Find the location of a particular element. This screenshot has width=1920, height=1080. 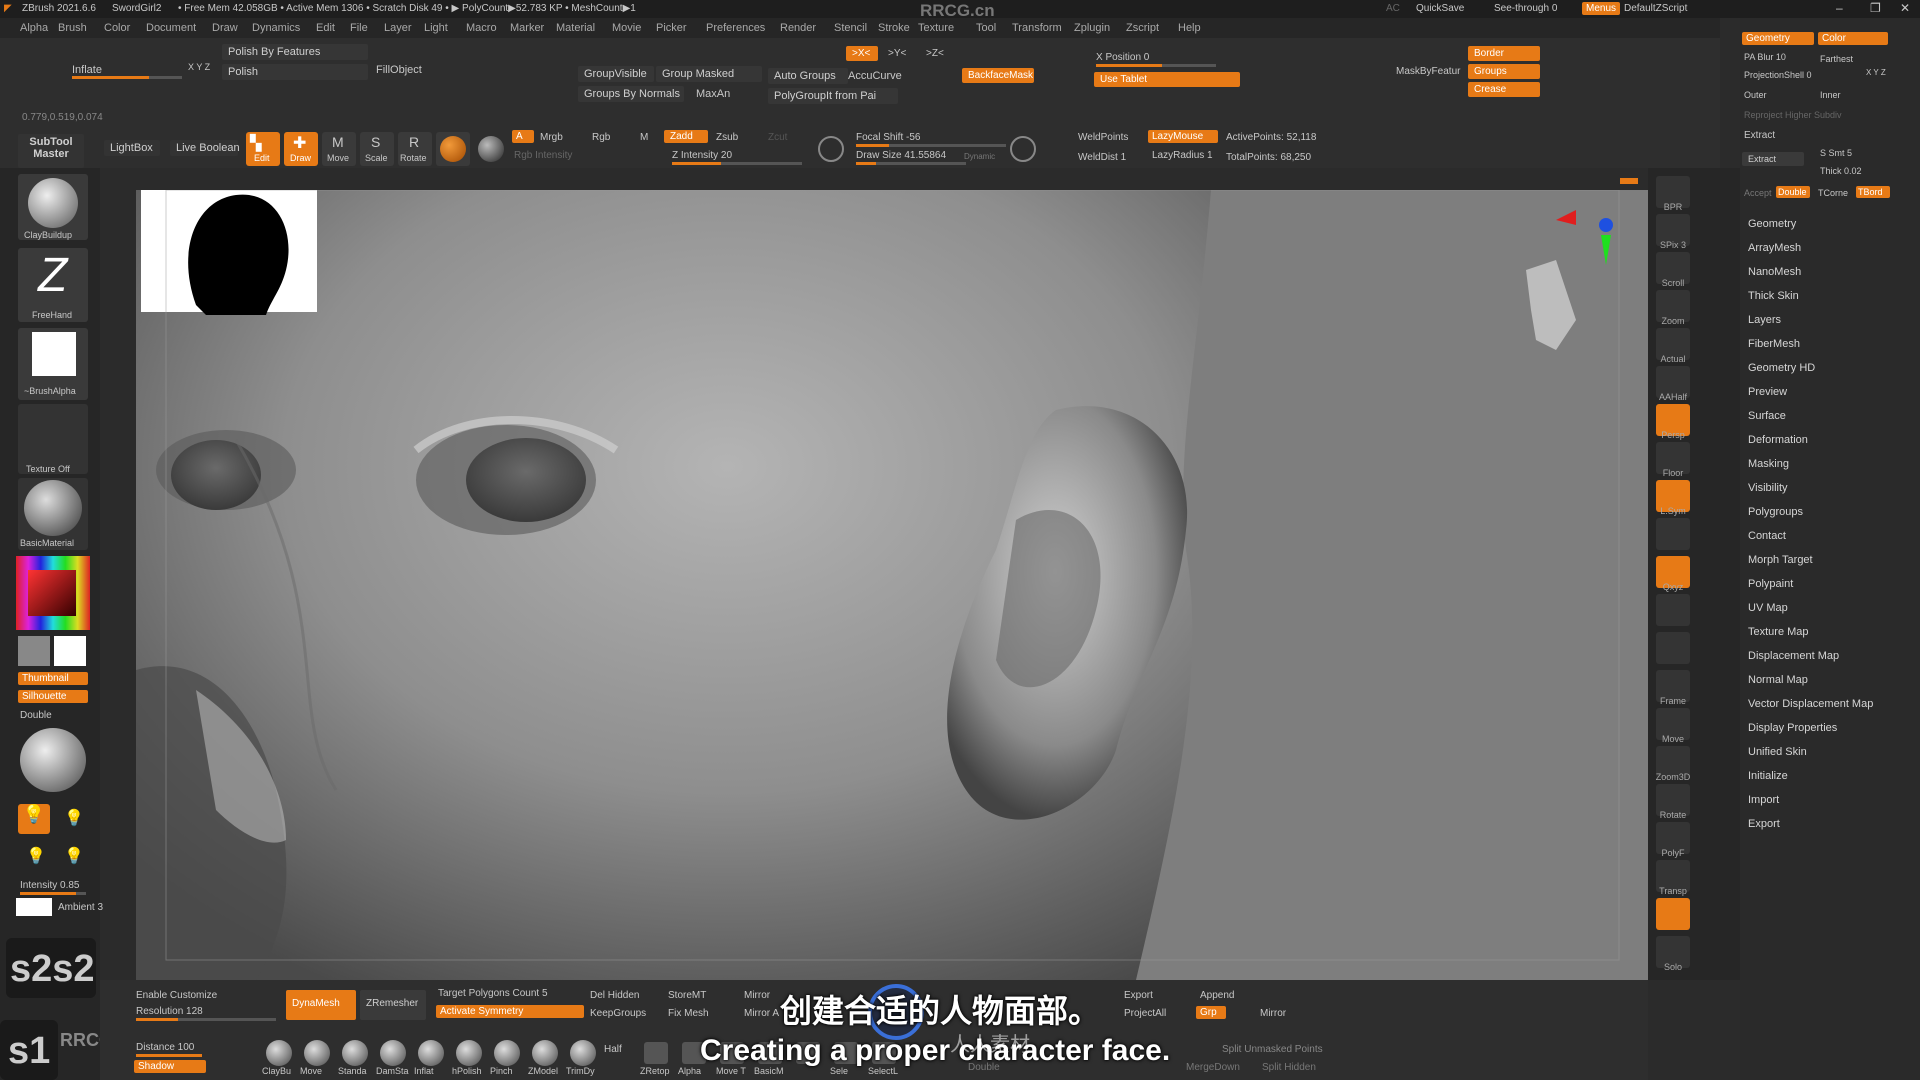

x-position-slider: X Position 0 is located at coordinates (1122, 57).